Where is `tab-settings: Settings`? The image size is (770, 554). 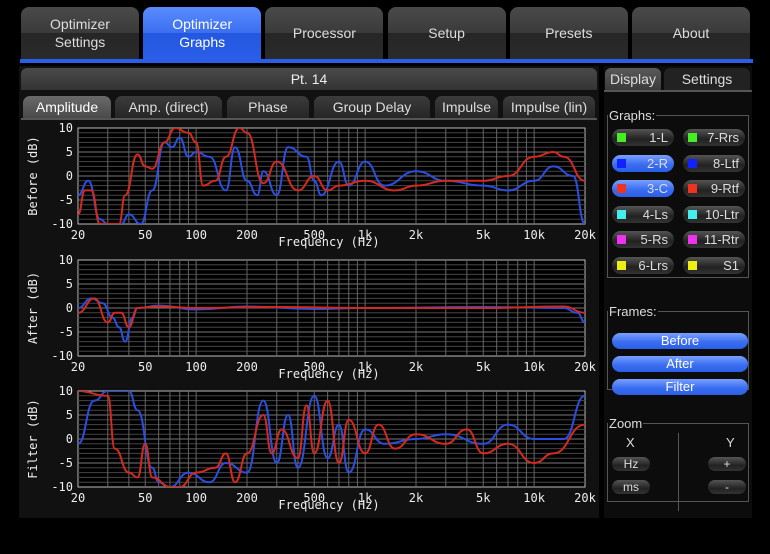 tab-settings: Settings is located at coordinates (707, 79).